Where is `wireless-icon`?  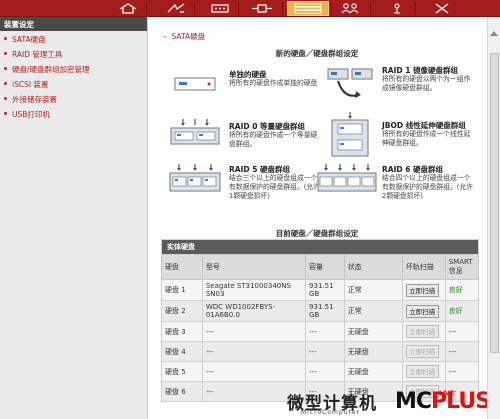 wireless-icon is located at coordinates (176, 8).